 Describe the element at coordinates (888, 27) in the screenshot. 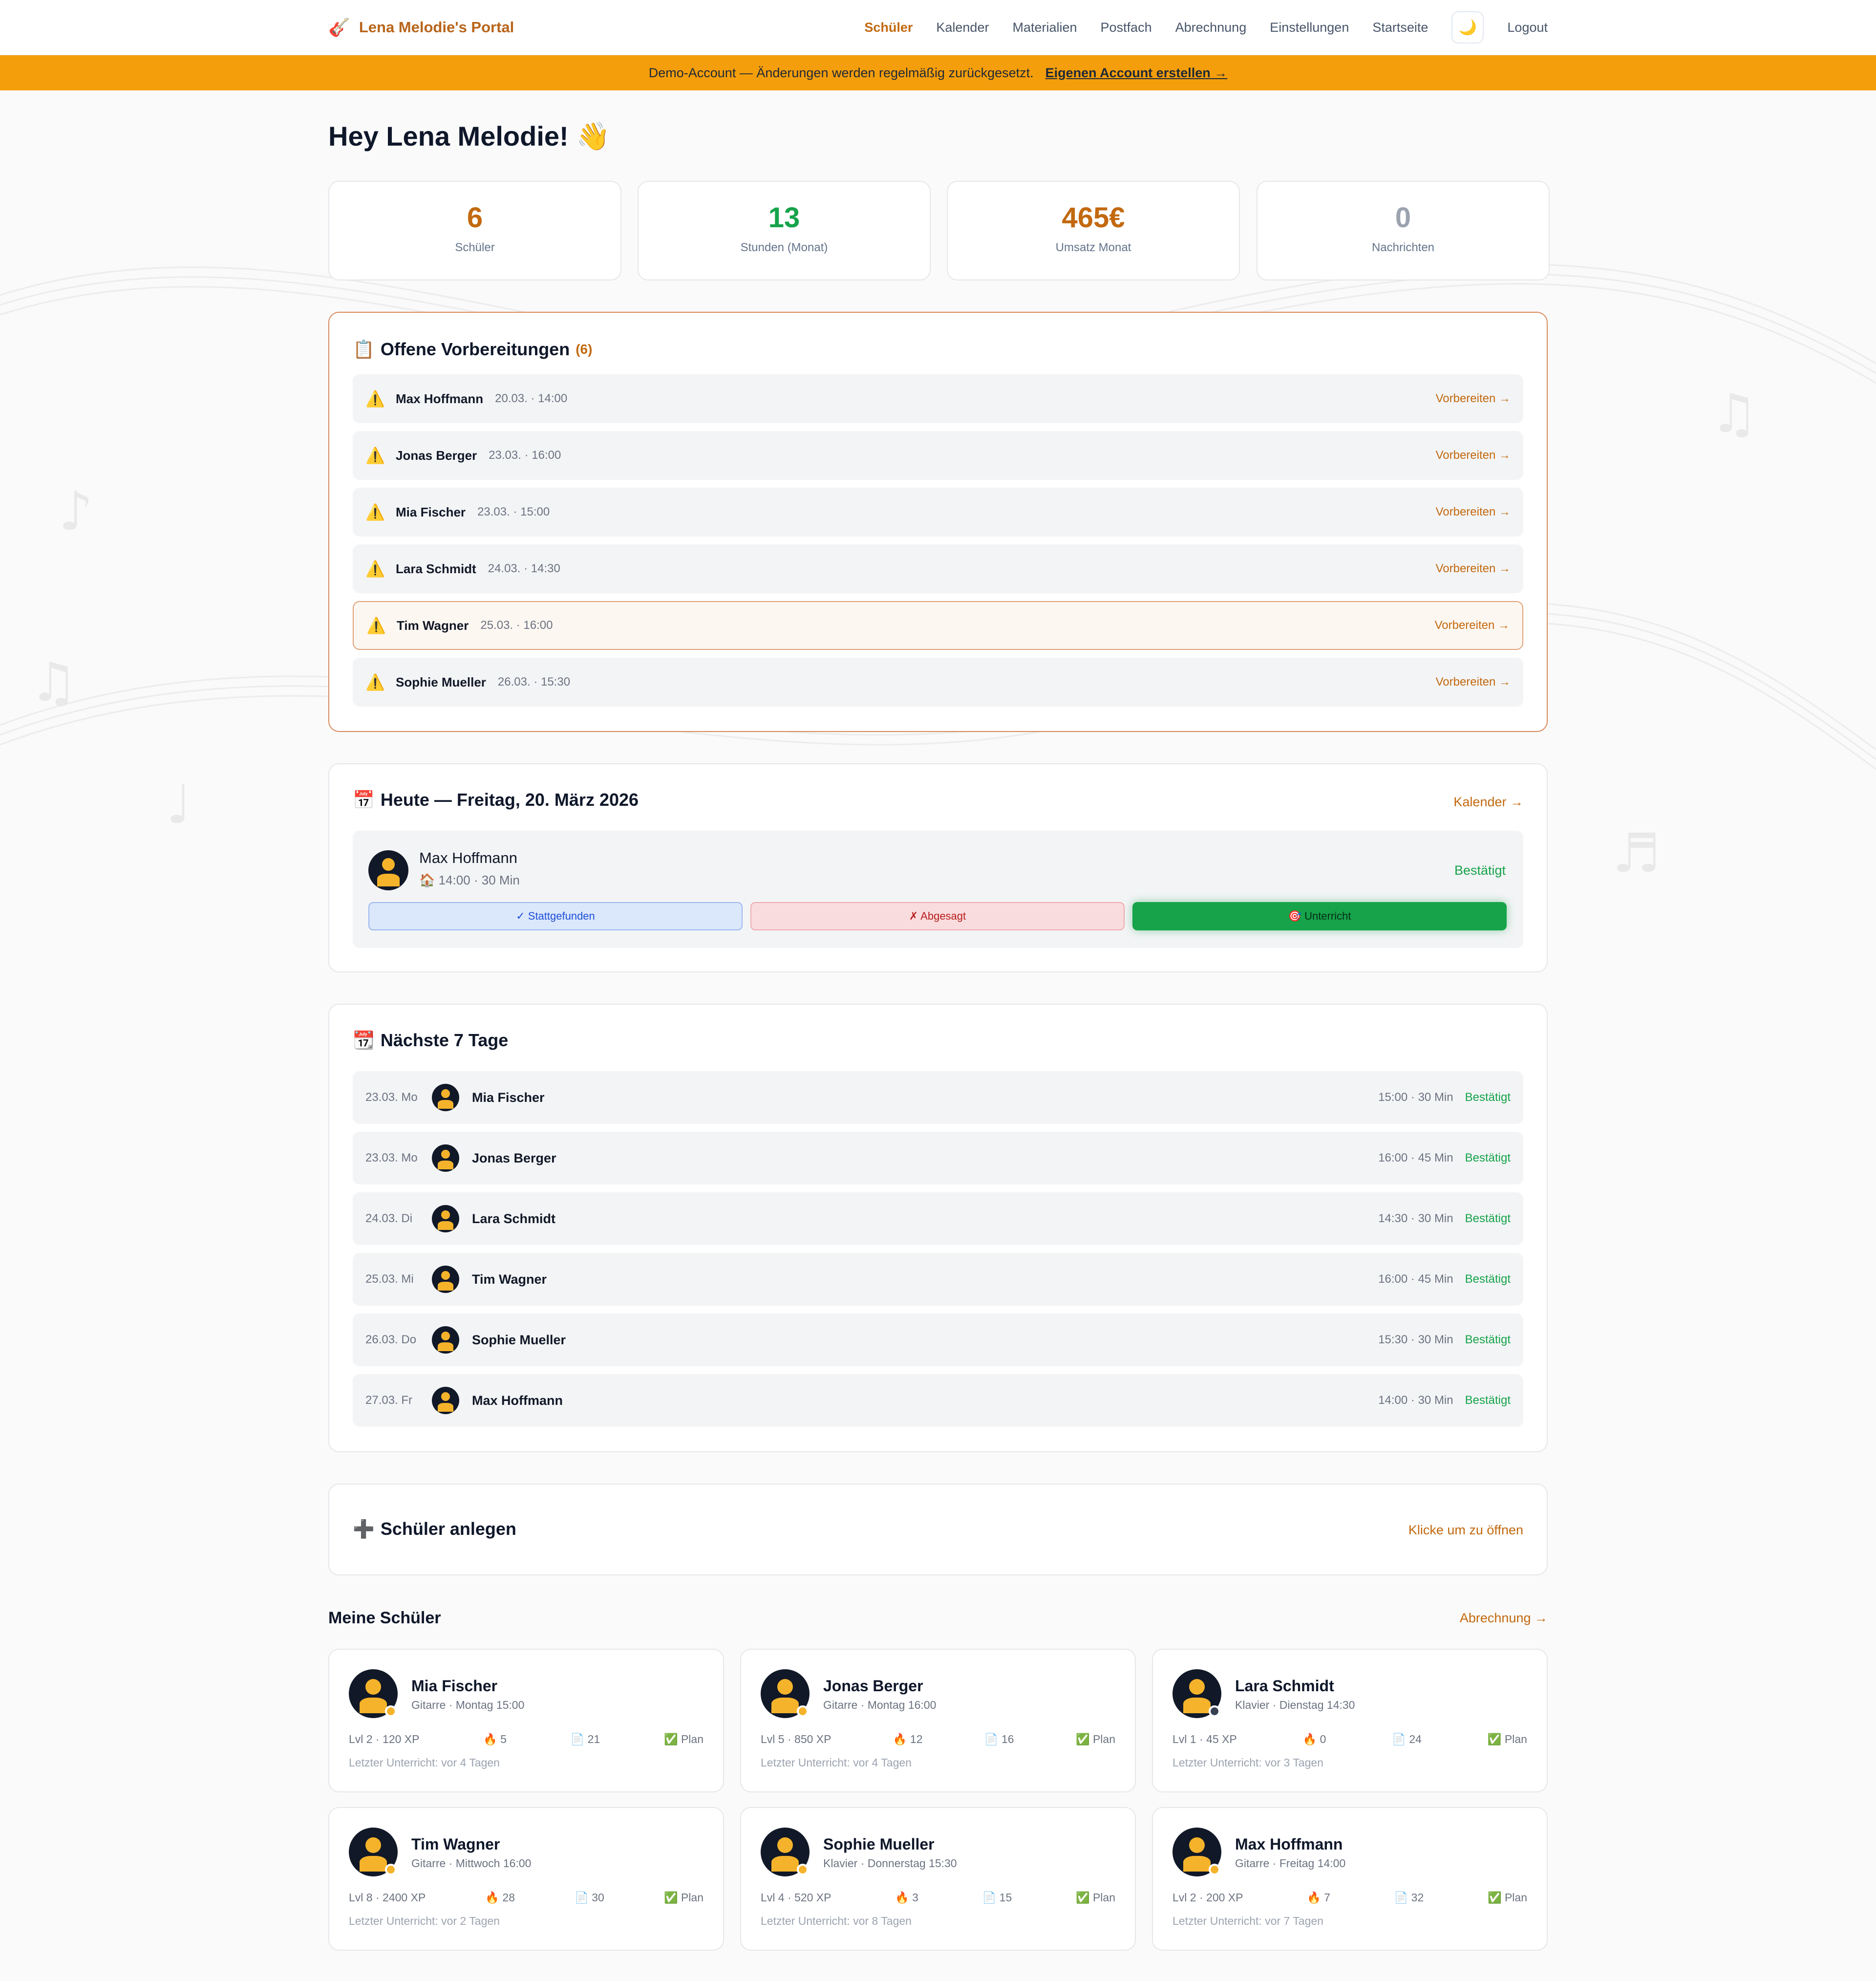

I see `nav-link-schueler: Schüler` at that location.